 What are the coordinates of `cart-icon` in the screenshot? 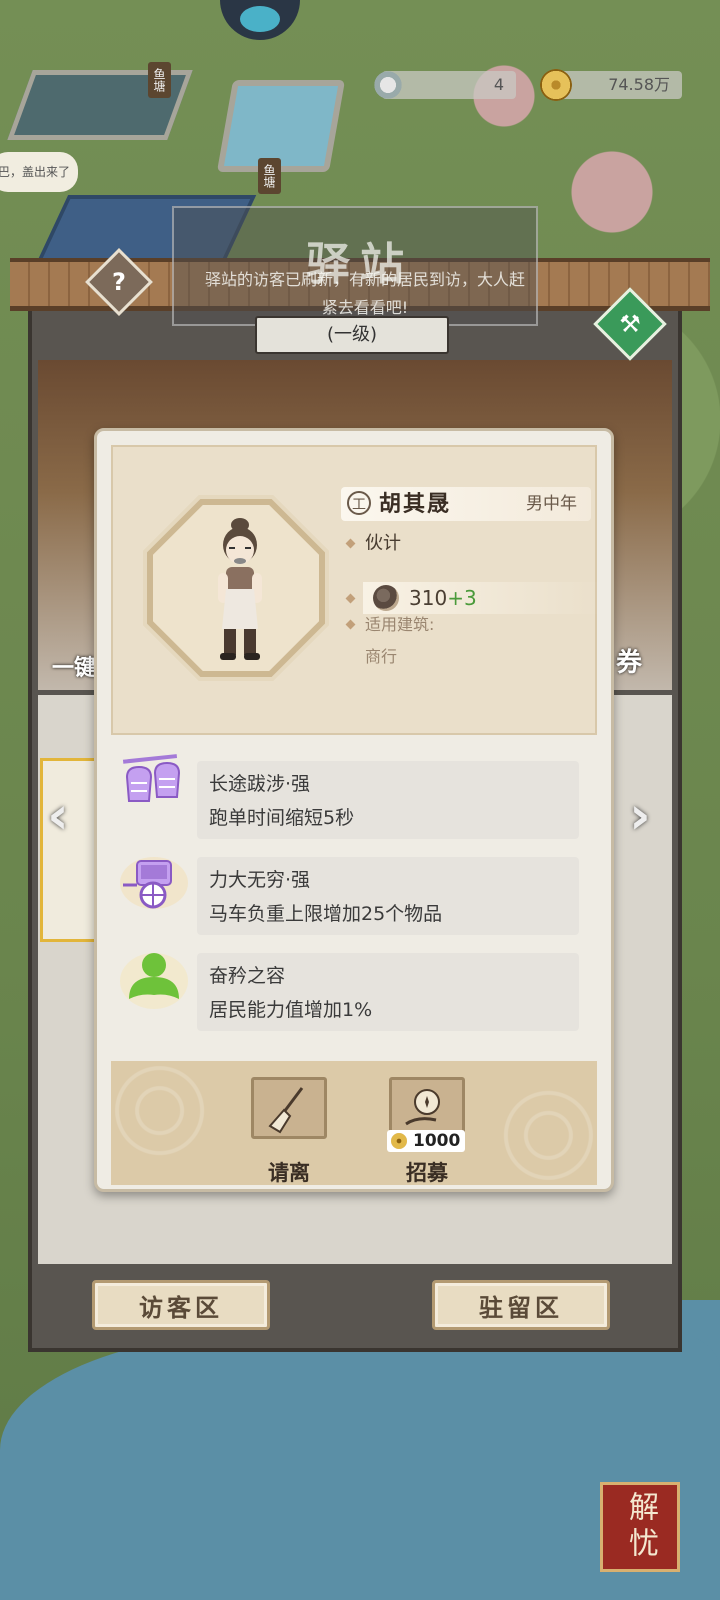 It's located at (154, 882).